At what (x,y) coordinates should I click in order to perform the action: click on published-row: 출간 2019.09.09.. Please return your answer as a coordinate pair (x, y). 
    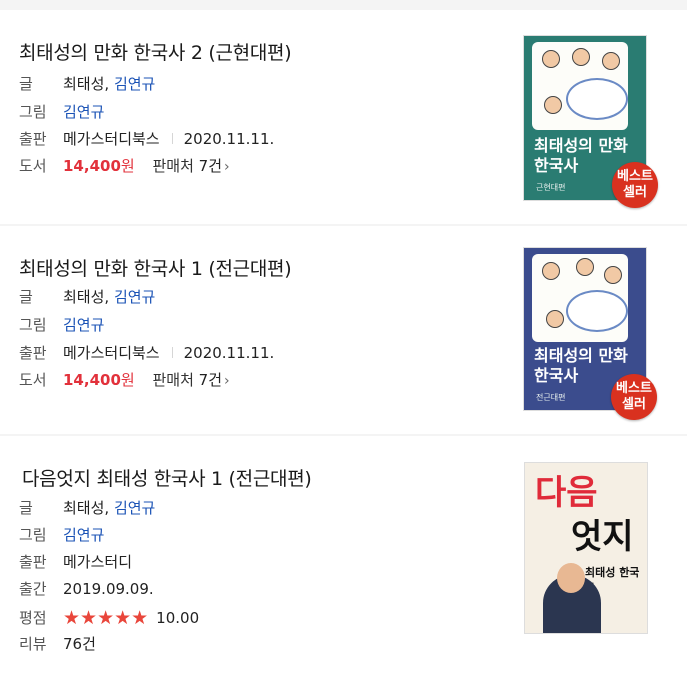
    Looking at the image, I should click on (86, 589).